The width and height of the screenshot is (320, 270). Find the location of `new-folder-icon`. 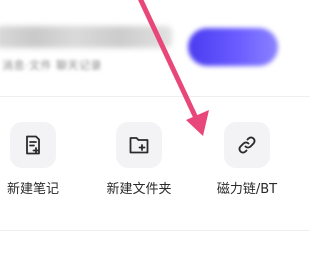

new-folder-icon is located at coordinates (139, 145).